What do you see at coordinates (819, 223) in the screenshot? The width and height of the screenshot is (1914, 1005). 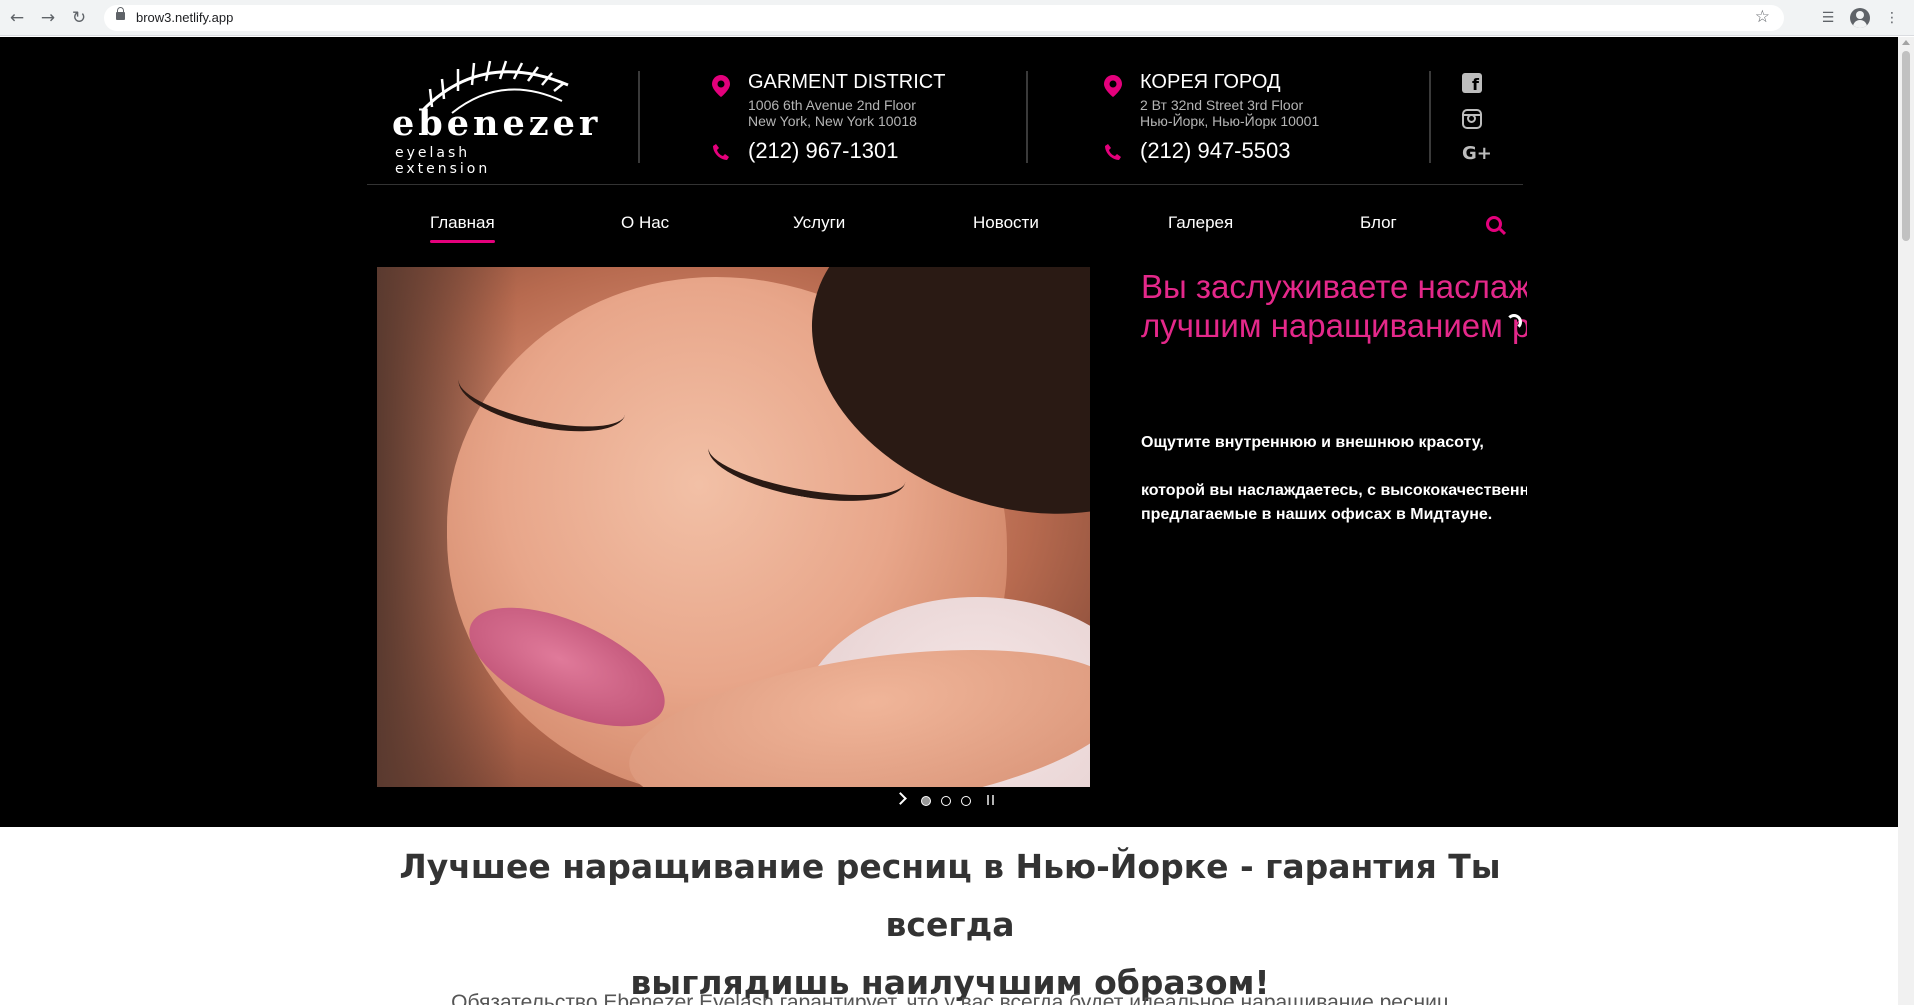 I see `nav-item-services: Услуги` at bounding box center [819, 223].